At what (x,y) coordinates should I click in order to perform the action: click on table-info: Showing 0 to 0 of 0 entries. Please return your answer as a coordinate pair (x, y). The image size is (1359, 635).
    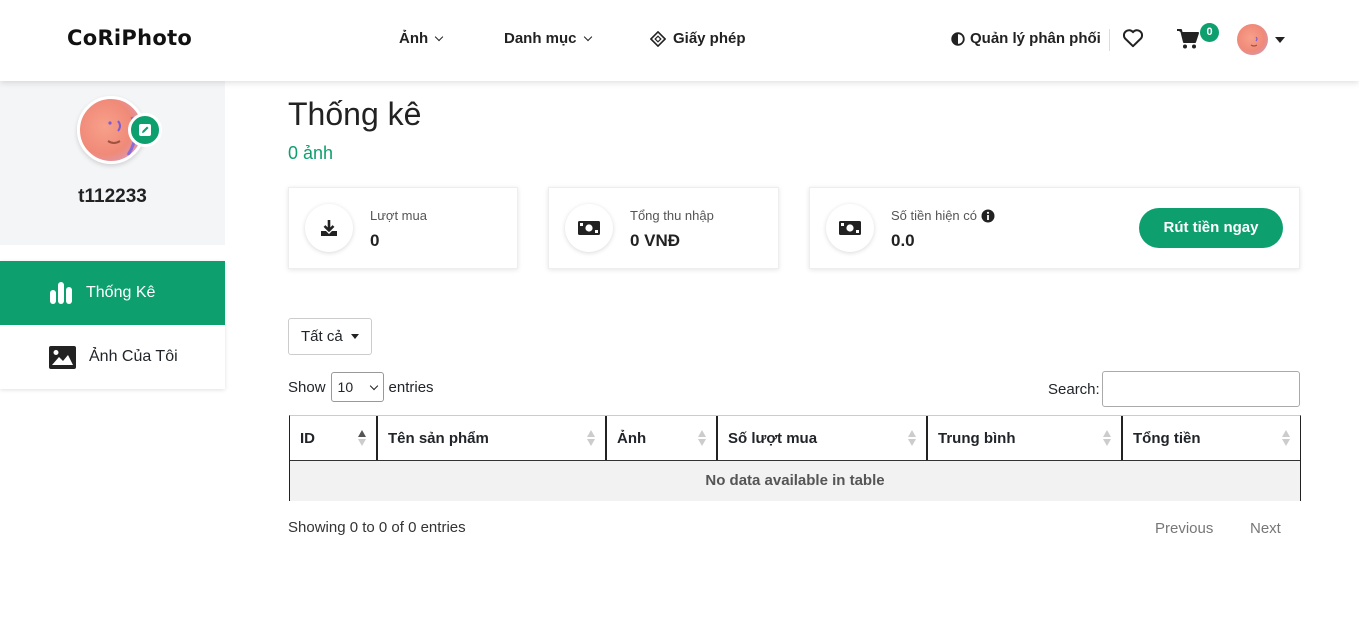
    Looking at the image, I should click on (377, 527).